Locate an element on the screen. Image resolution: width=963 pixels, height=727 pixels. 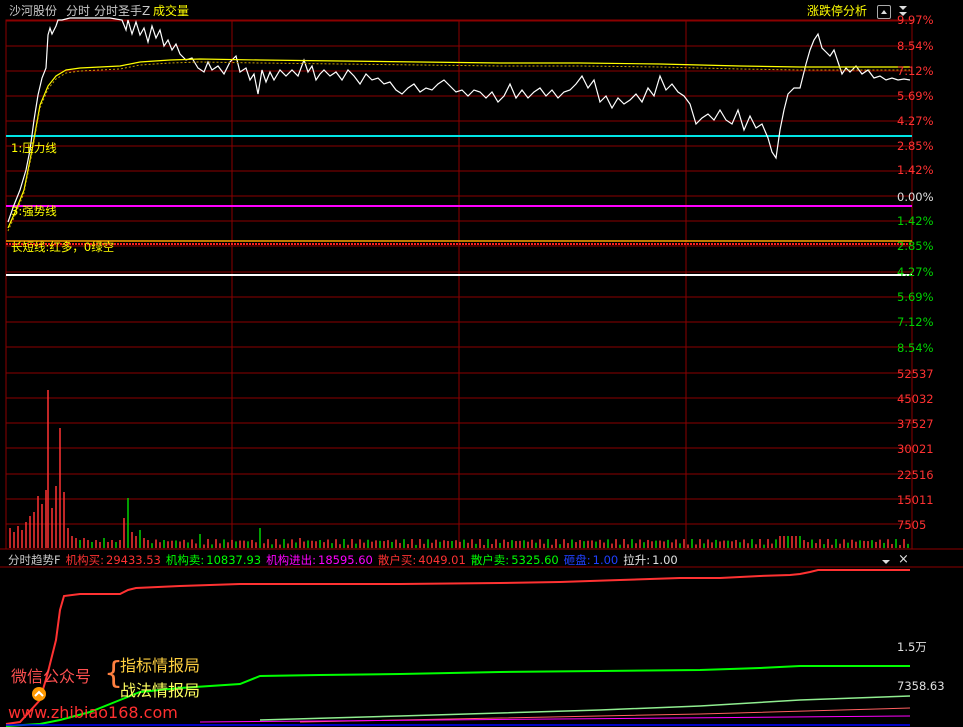
retail-sell-label: 散户卖: is located at coordinates (490, 560).